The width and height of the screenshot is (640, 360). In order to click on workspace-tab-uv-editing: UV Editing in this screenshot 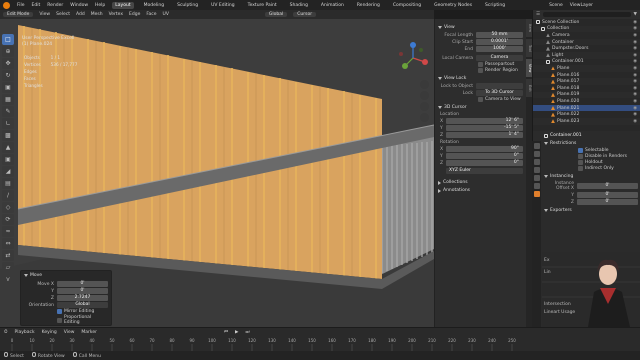, I will do `click(222, 5)`.